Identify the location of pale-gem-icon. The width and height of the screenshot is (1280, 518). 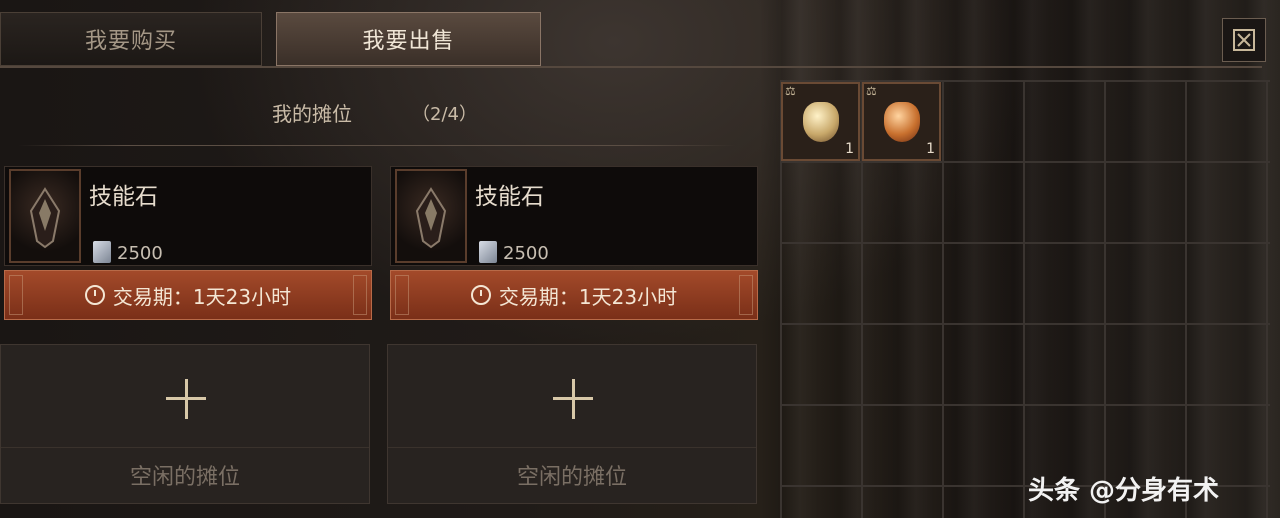
(821, 122).